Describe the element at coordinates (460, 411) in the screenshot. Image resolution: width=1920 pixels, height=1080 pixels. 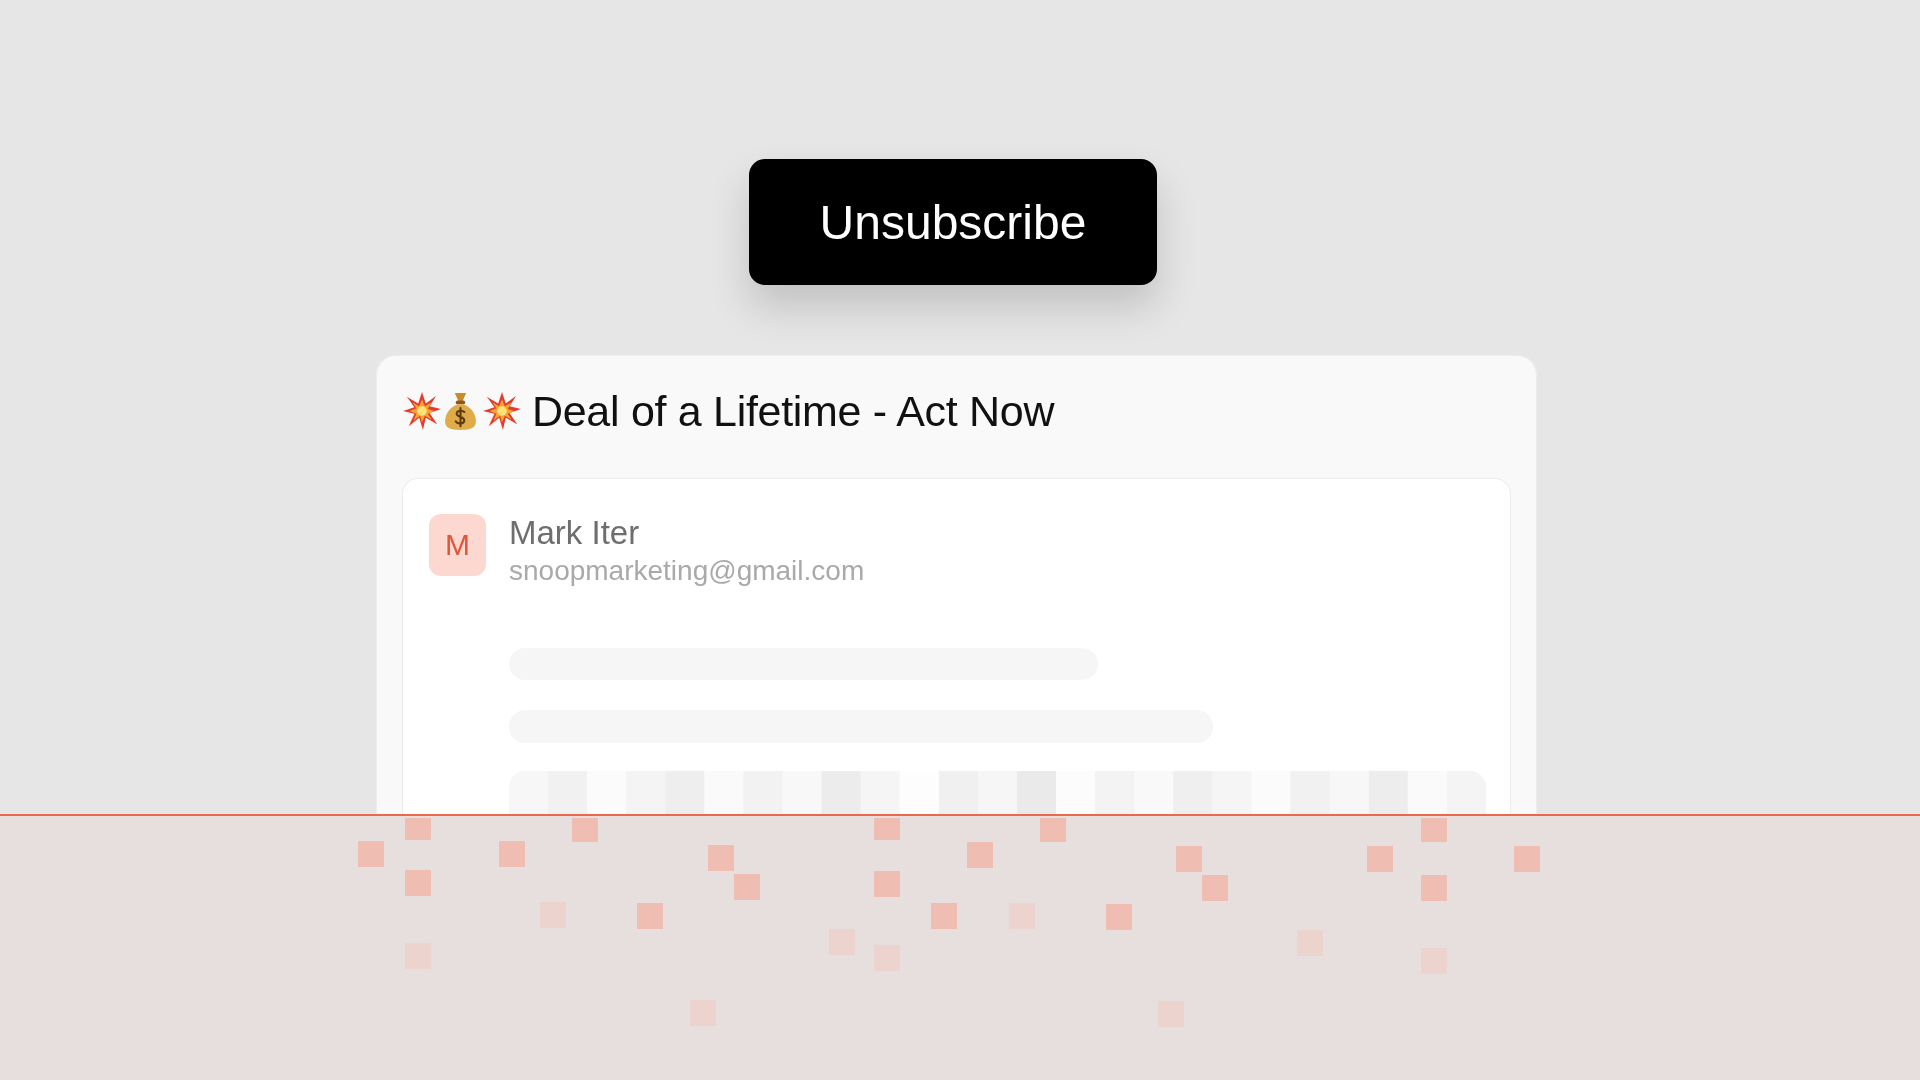
I see `money-bag-icon` at that location.